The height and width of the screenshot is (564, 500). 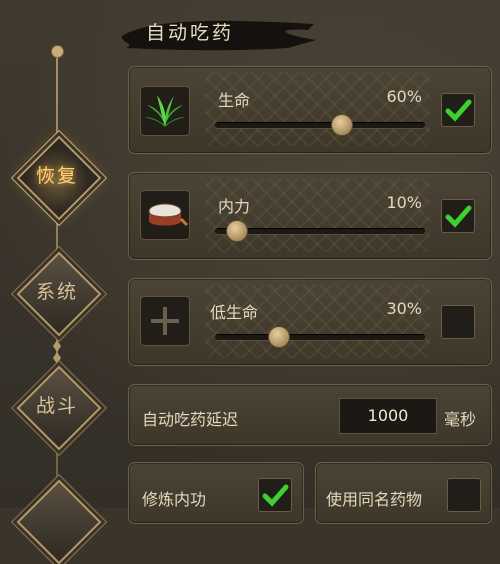 What do you see at coordinates (190, 419) in the screenshot?
I see `delay-label: 自动吃药延迟` at bounding box center [190, 419].